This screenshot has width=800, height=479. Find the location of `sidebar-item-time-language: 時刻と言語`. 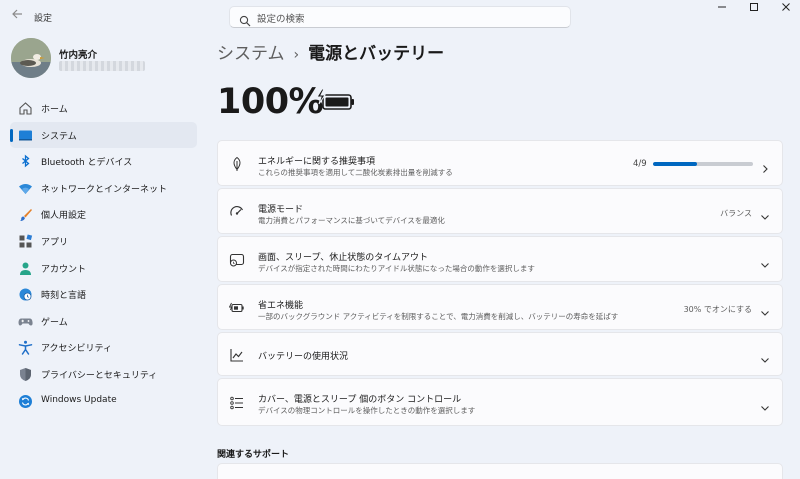

sidebar-item-time-language: 時刻と言語 is located at coordinates (103, 294).